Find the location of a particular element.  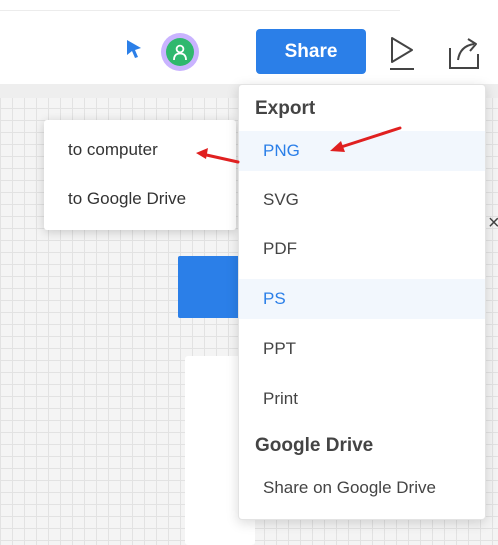

submenu-item-to-google-drive: to Google Drive is located at coordinates (127, 199).